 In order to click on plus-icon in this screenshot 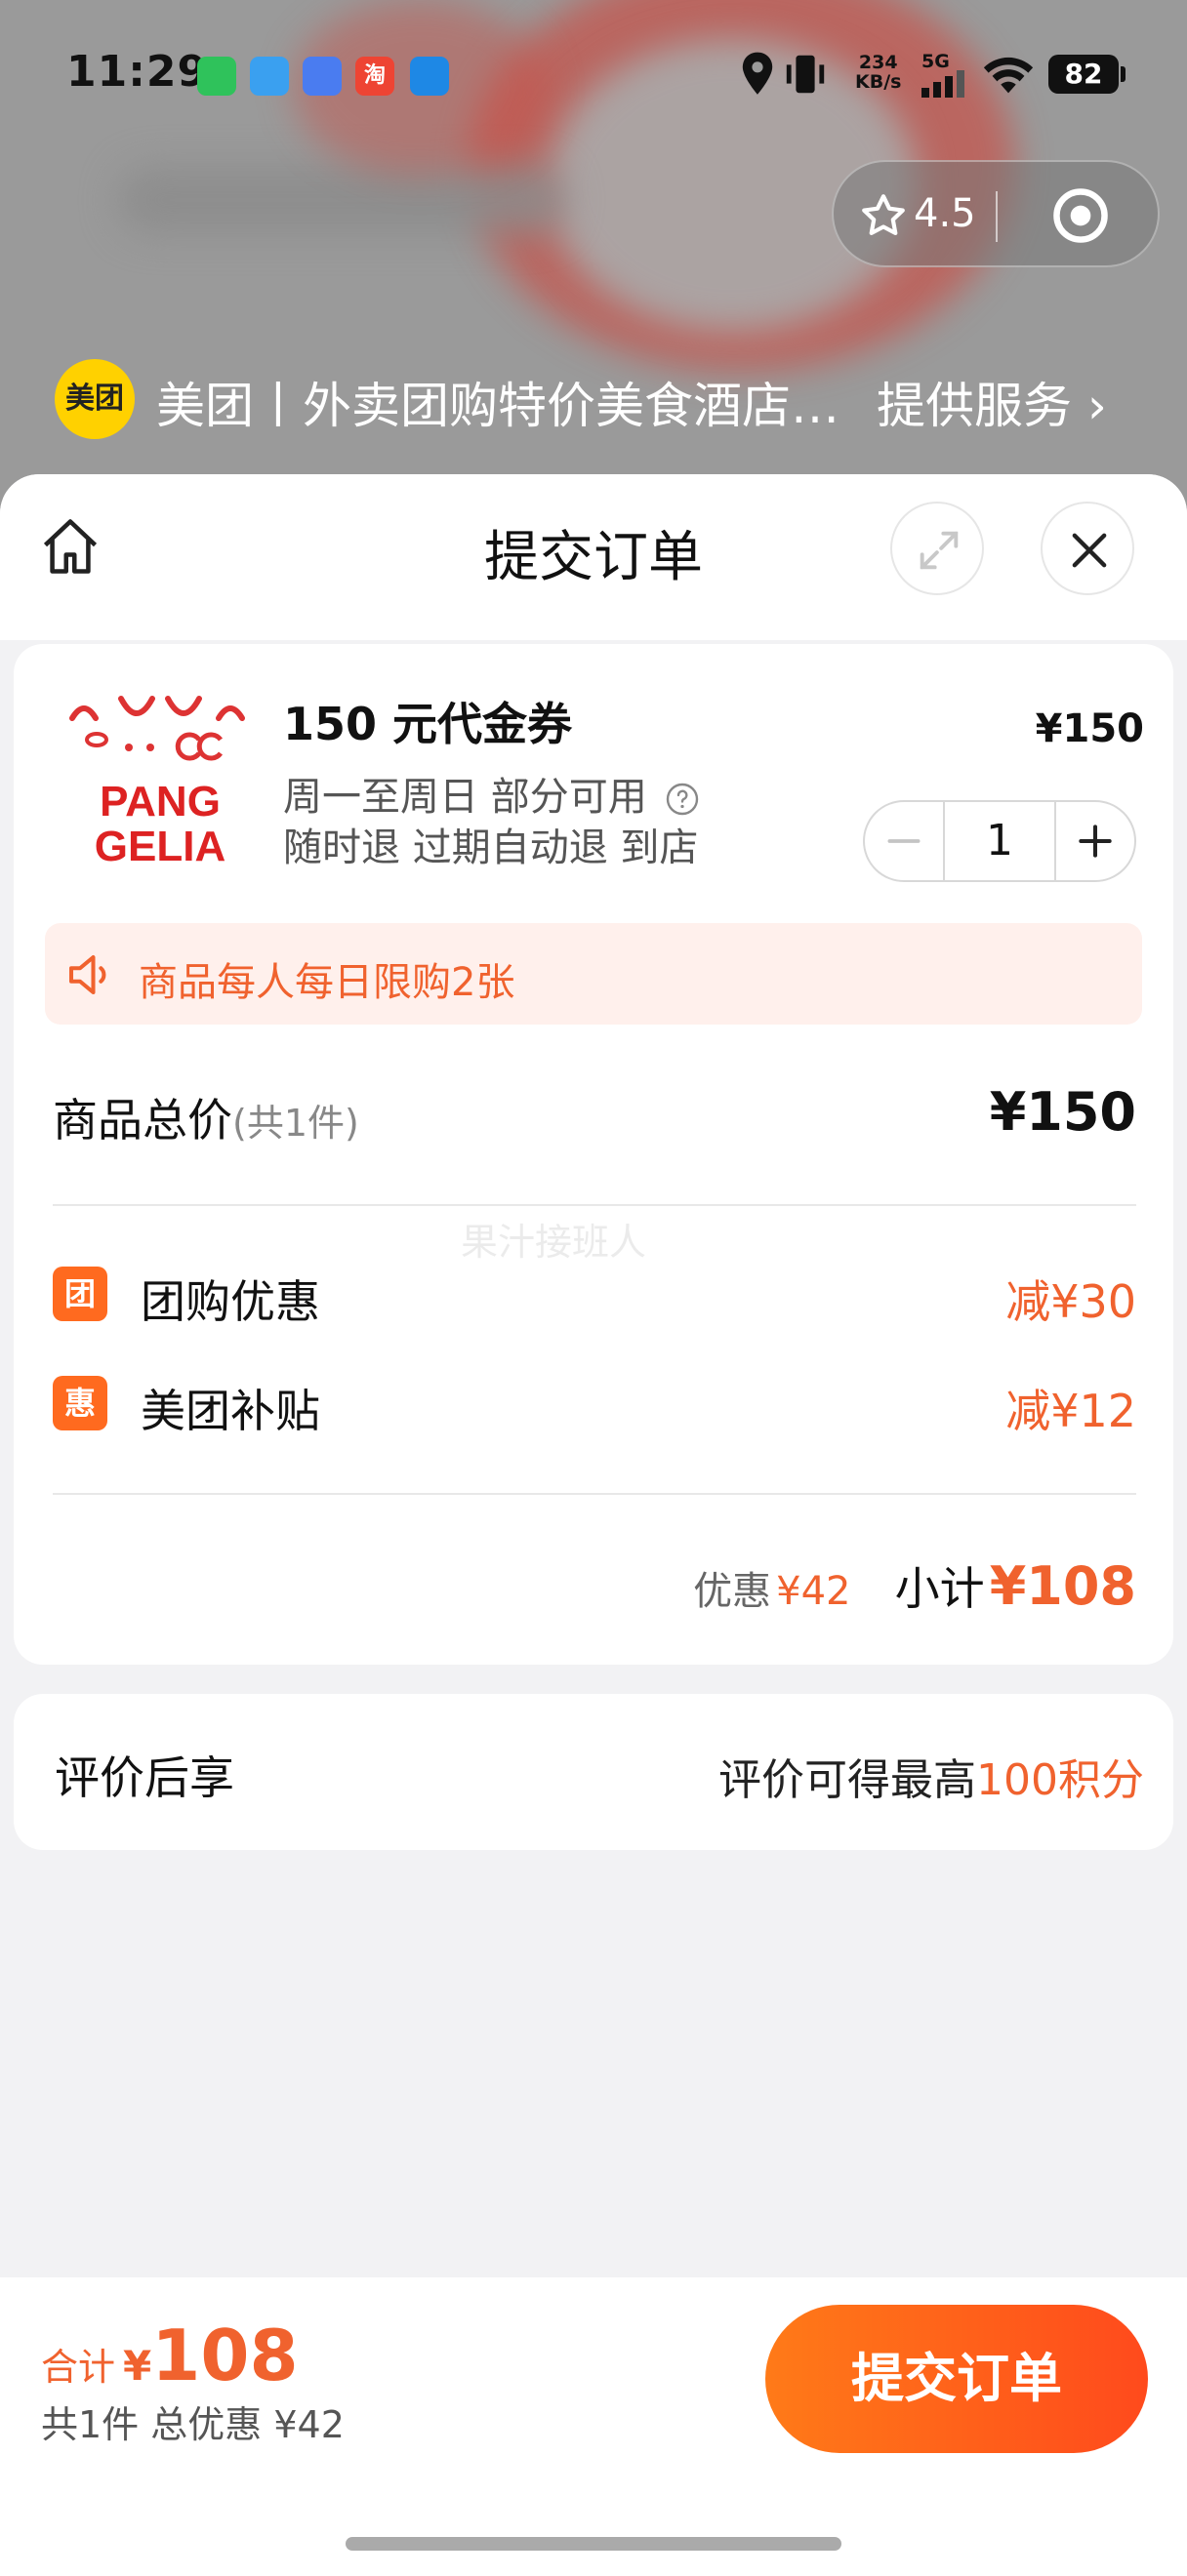, I will do `click(1095, 841)`.